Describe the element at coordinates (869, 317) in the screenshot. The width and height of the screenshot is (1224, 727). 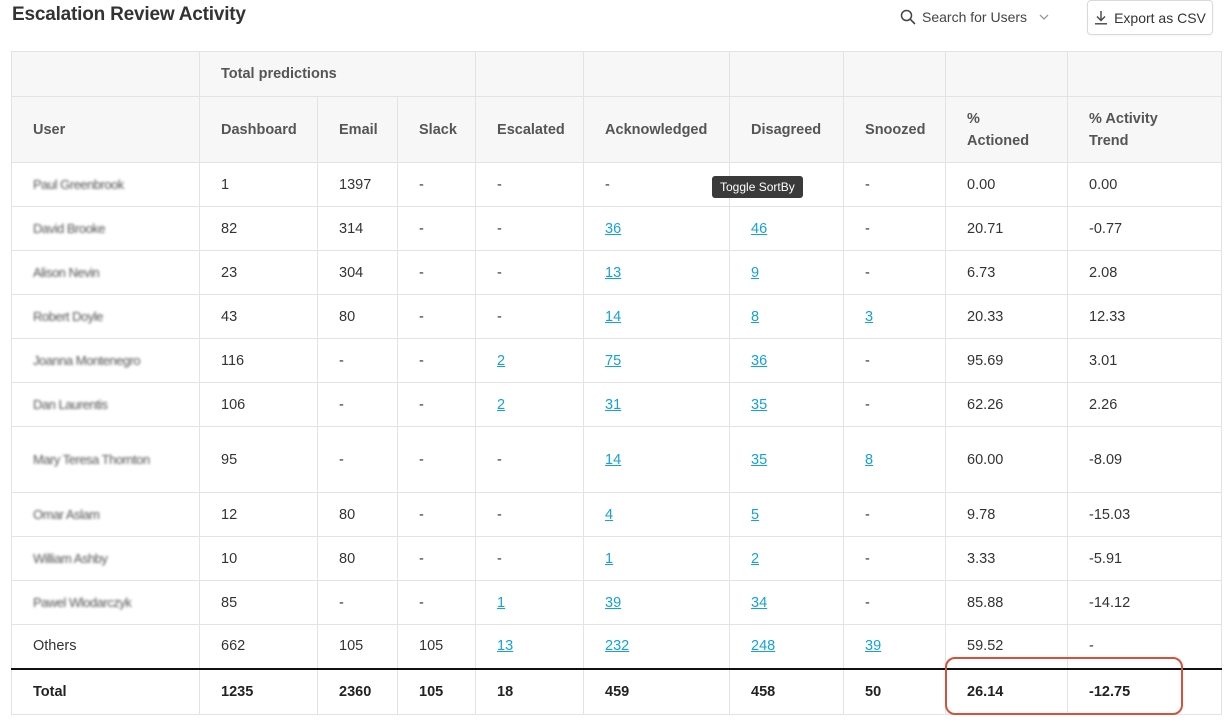
I see `snoozed-count-link: 3` at that location.